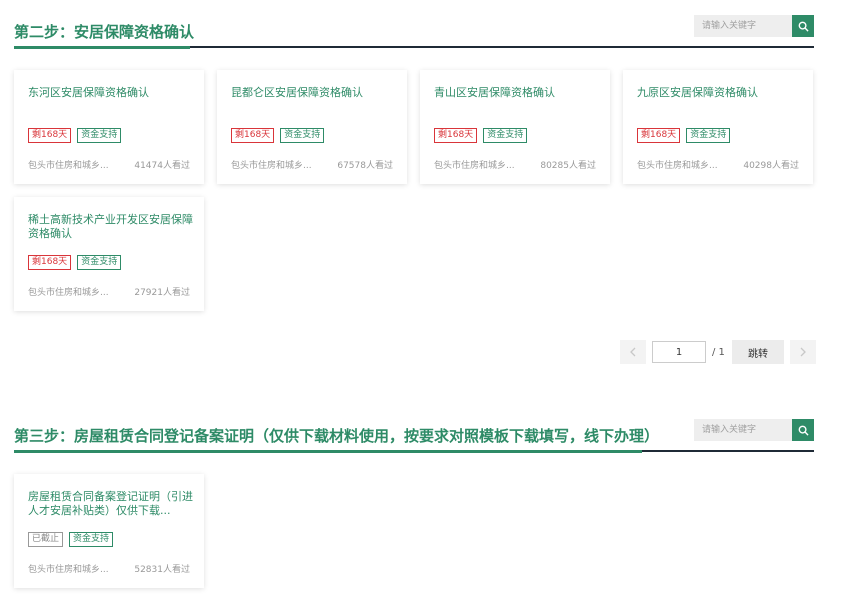 The width and height of the screenshot is (844, 610). I want to click on card-title: 昆都仑区安居保障资格确认, so click(314, 93).